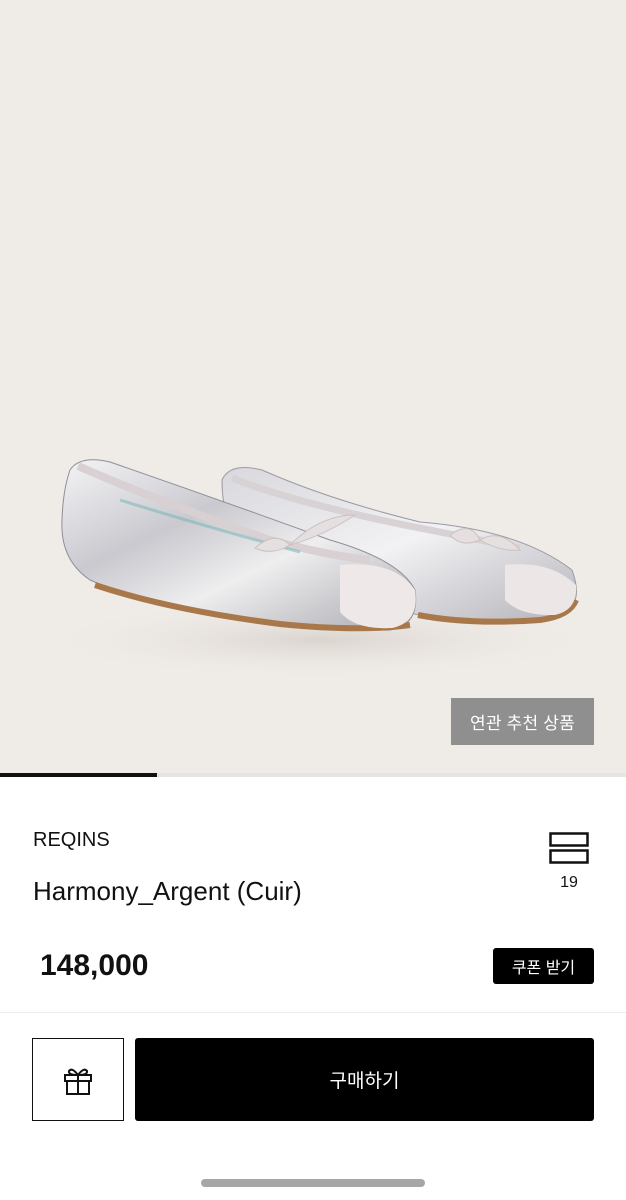 The width and height of the screenshot is (626, 1200). What do you see at coordinates (313, 1183) in the screenshot?
I see `home-indicator` at bounding box center [313, 1183].